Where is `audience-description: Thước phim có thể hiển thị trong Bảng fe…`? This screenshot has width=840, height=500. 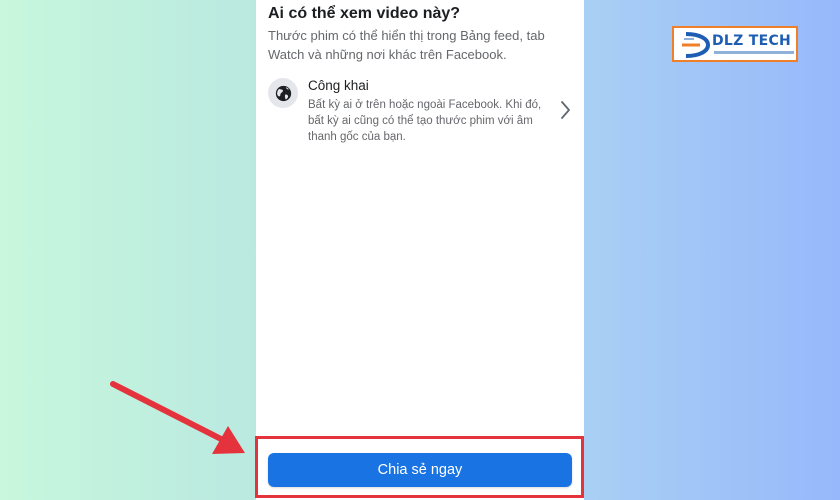
audience-description: Thước phim có thể hiển thị trong Bảng fe… is located at coordinates (406, 45).